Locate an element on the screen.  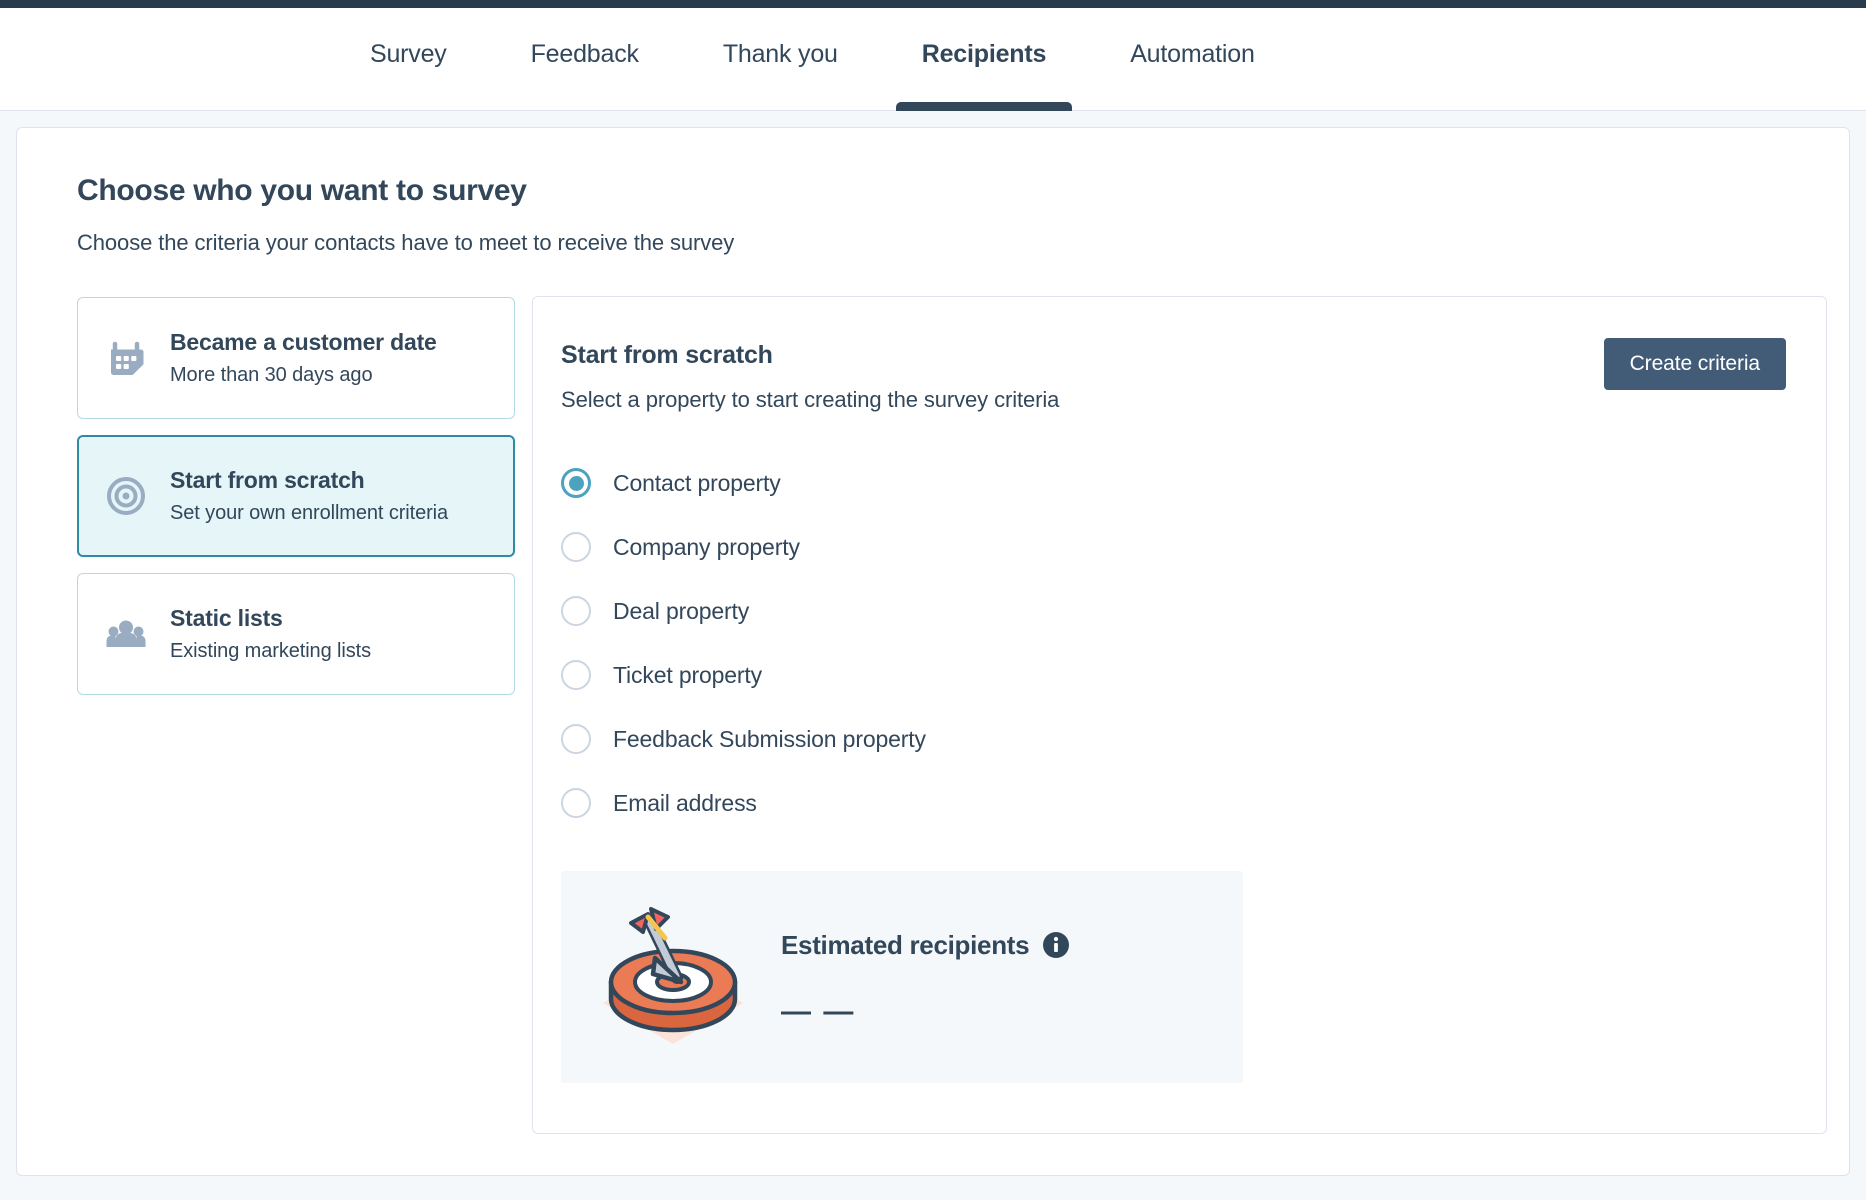
dartboard-with-arrow-illustration is located at coordinates (673, 977).